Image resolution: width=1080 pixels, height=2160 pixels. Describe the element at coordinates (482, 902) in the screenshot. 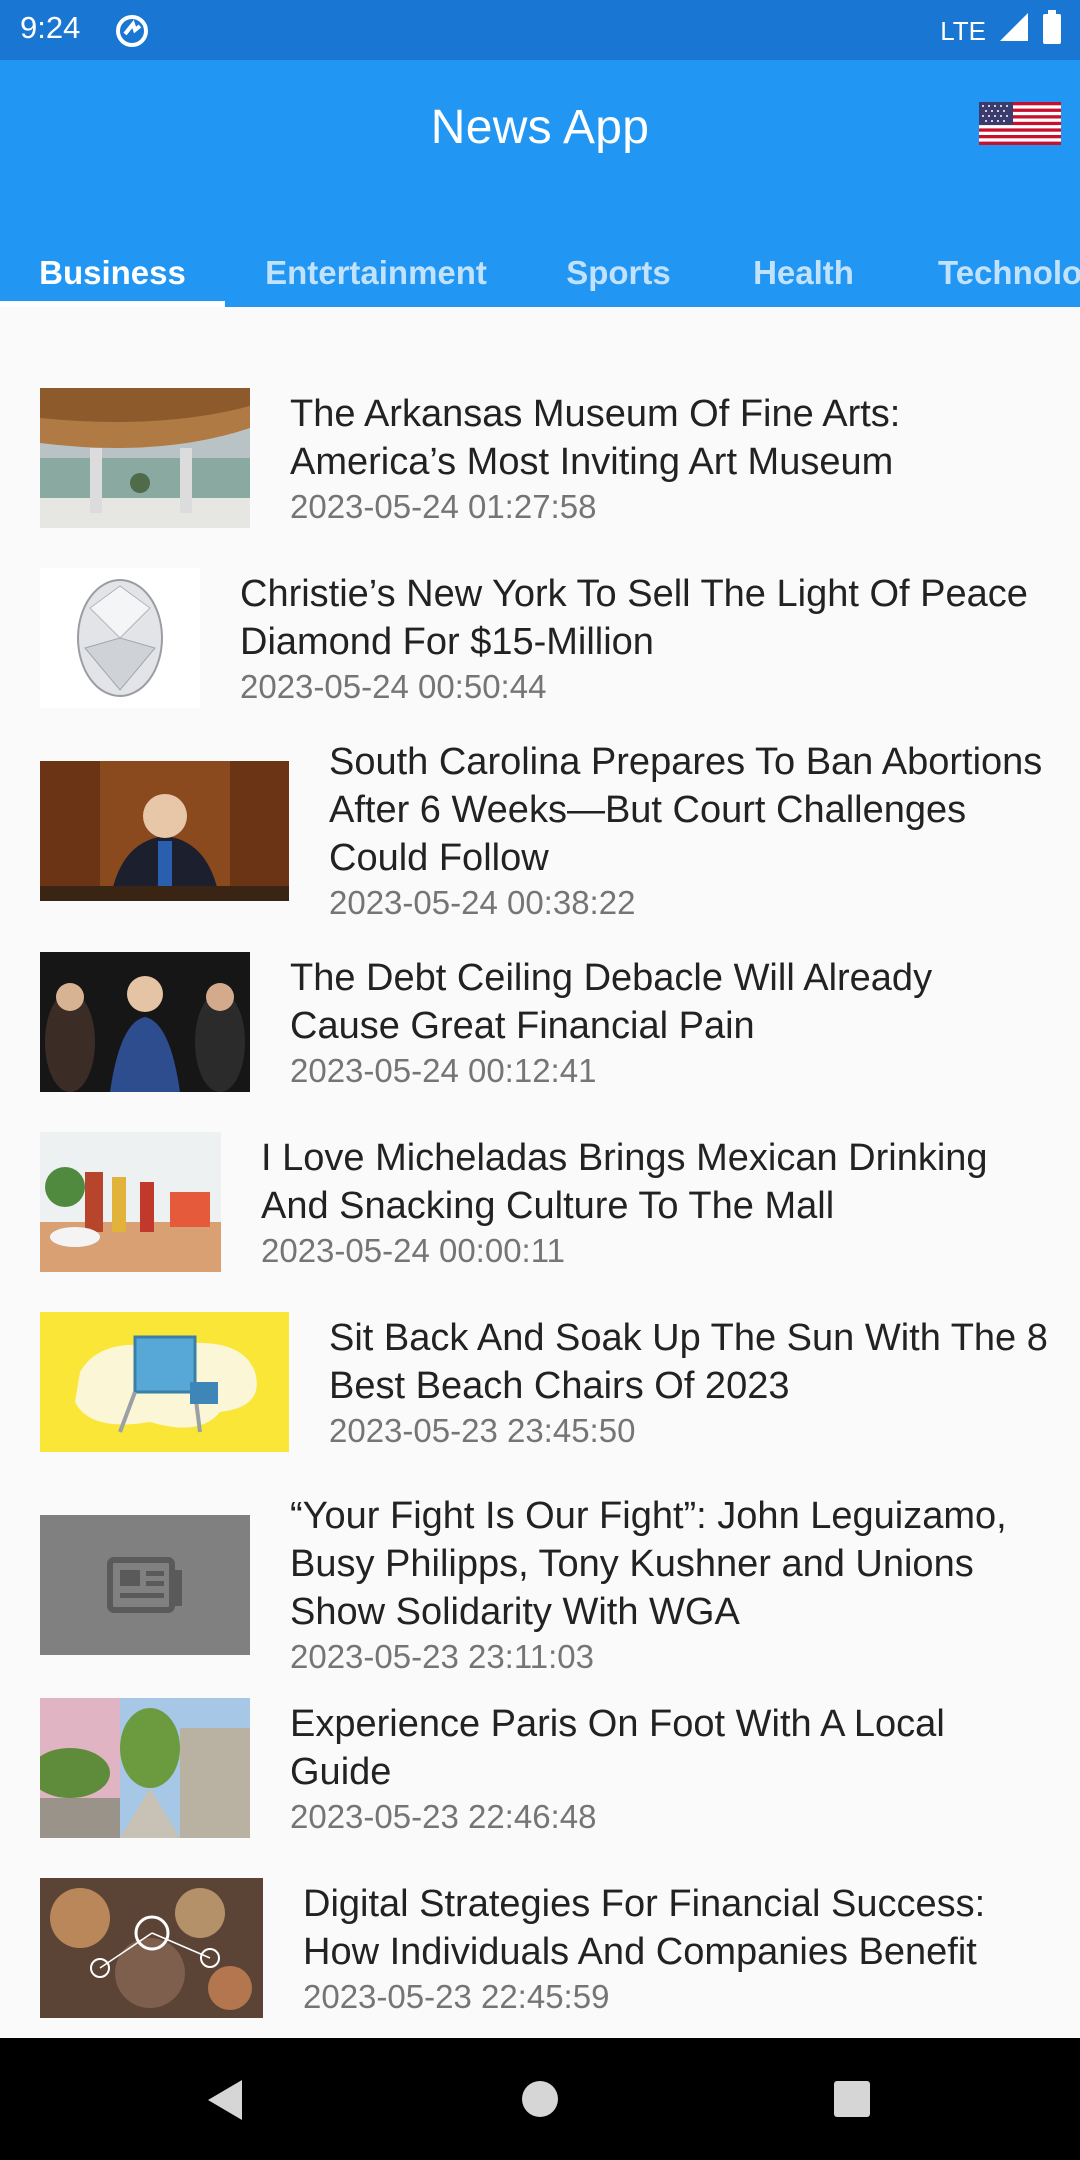

I see `article-date: 2023-05-24 00:38:22` at that location.